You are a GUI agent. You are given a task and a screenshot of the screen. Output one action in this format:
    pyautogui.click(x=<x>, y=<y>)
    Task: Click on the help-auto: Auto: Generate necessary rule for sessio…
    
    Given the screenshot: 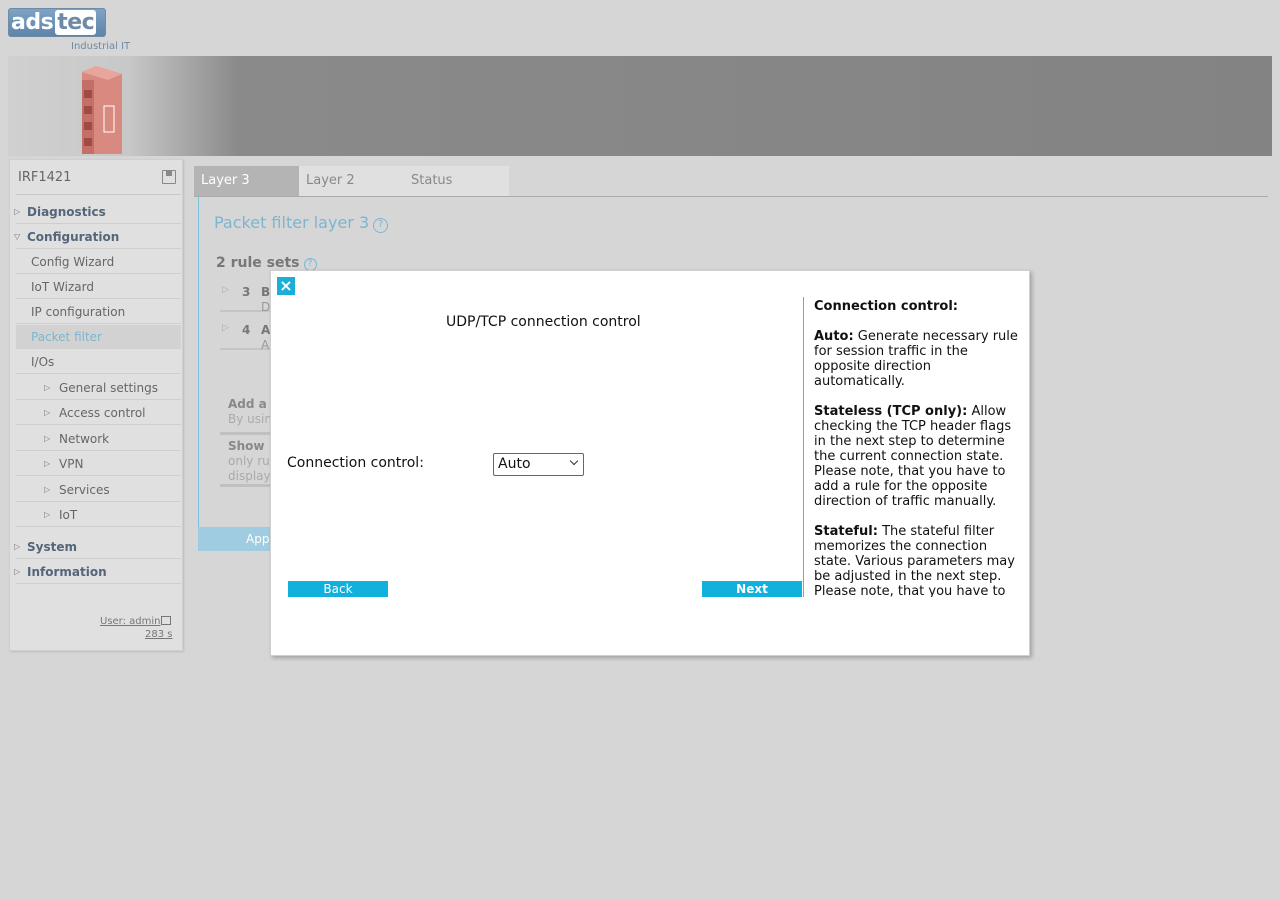 What is the action you would take?
    pyautogui.click(x=918, y=359)
    